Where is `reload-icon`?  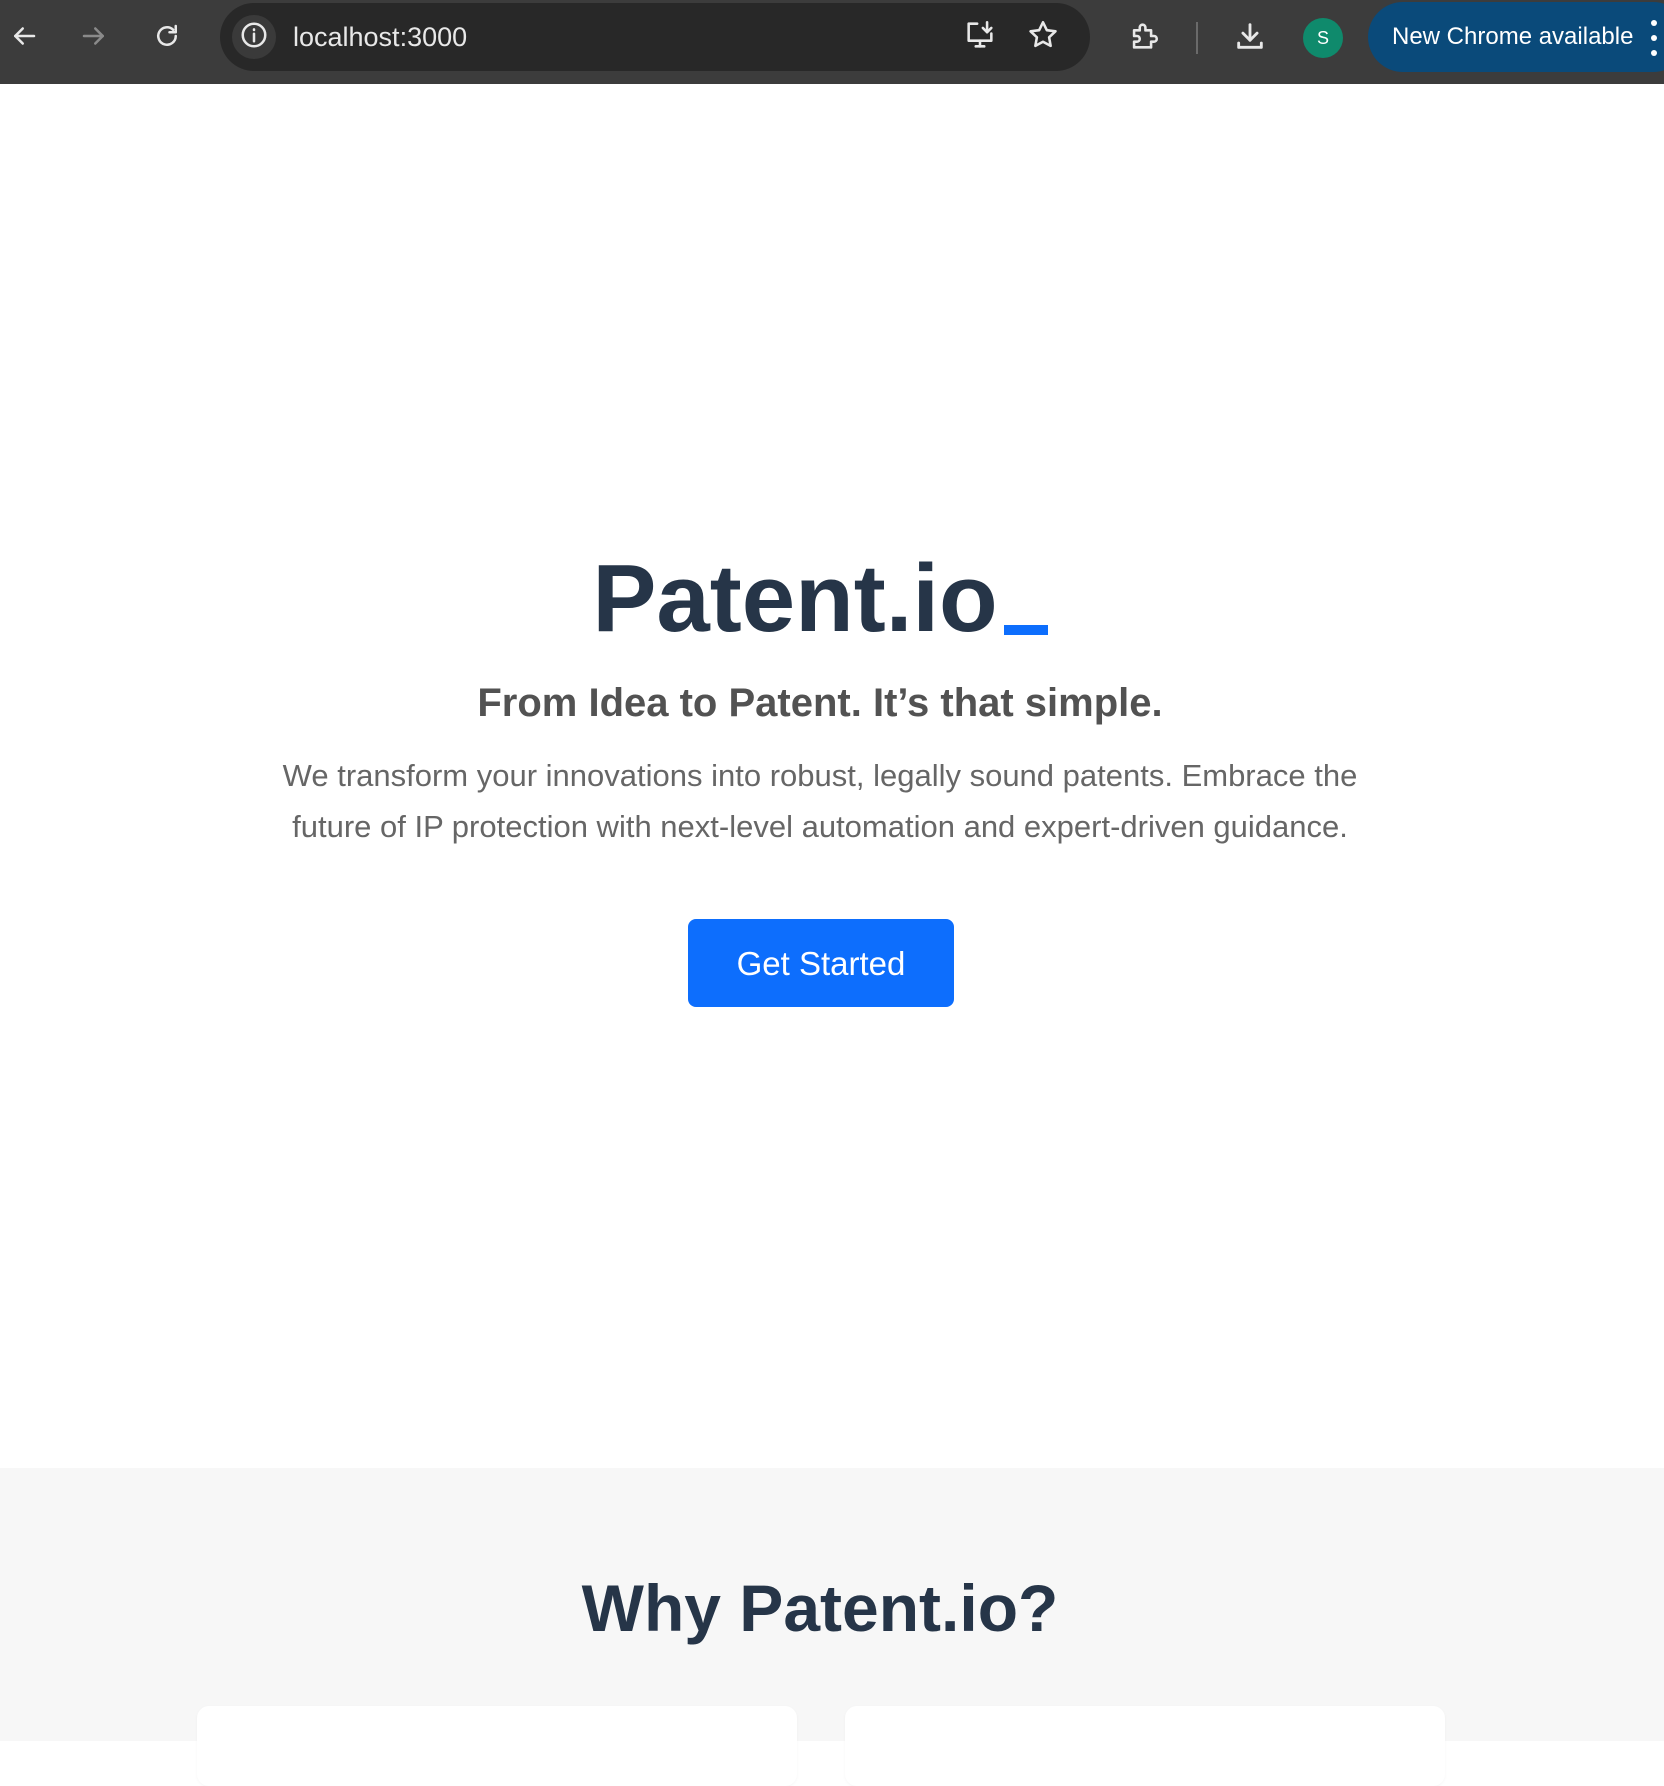 reload-icon is located at coordinates (167, 38).